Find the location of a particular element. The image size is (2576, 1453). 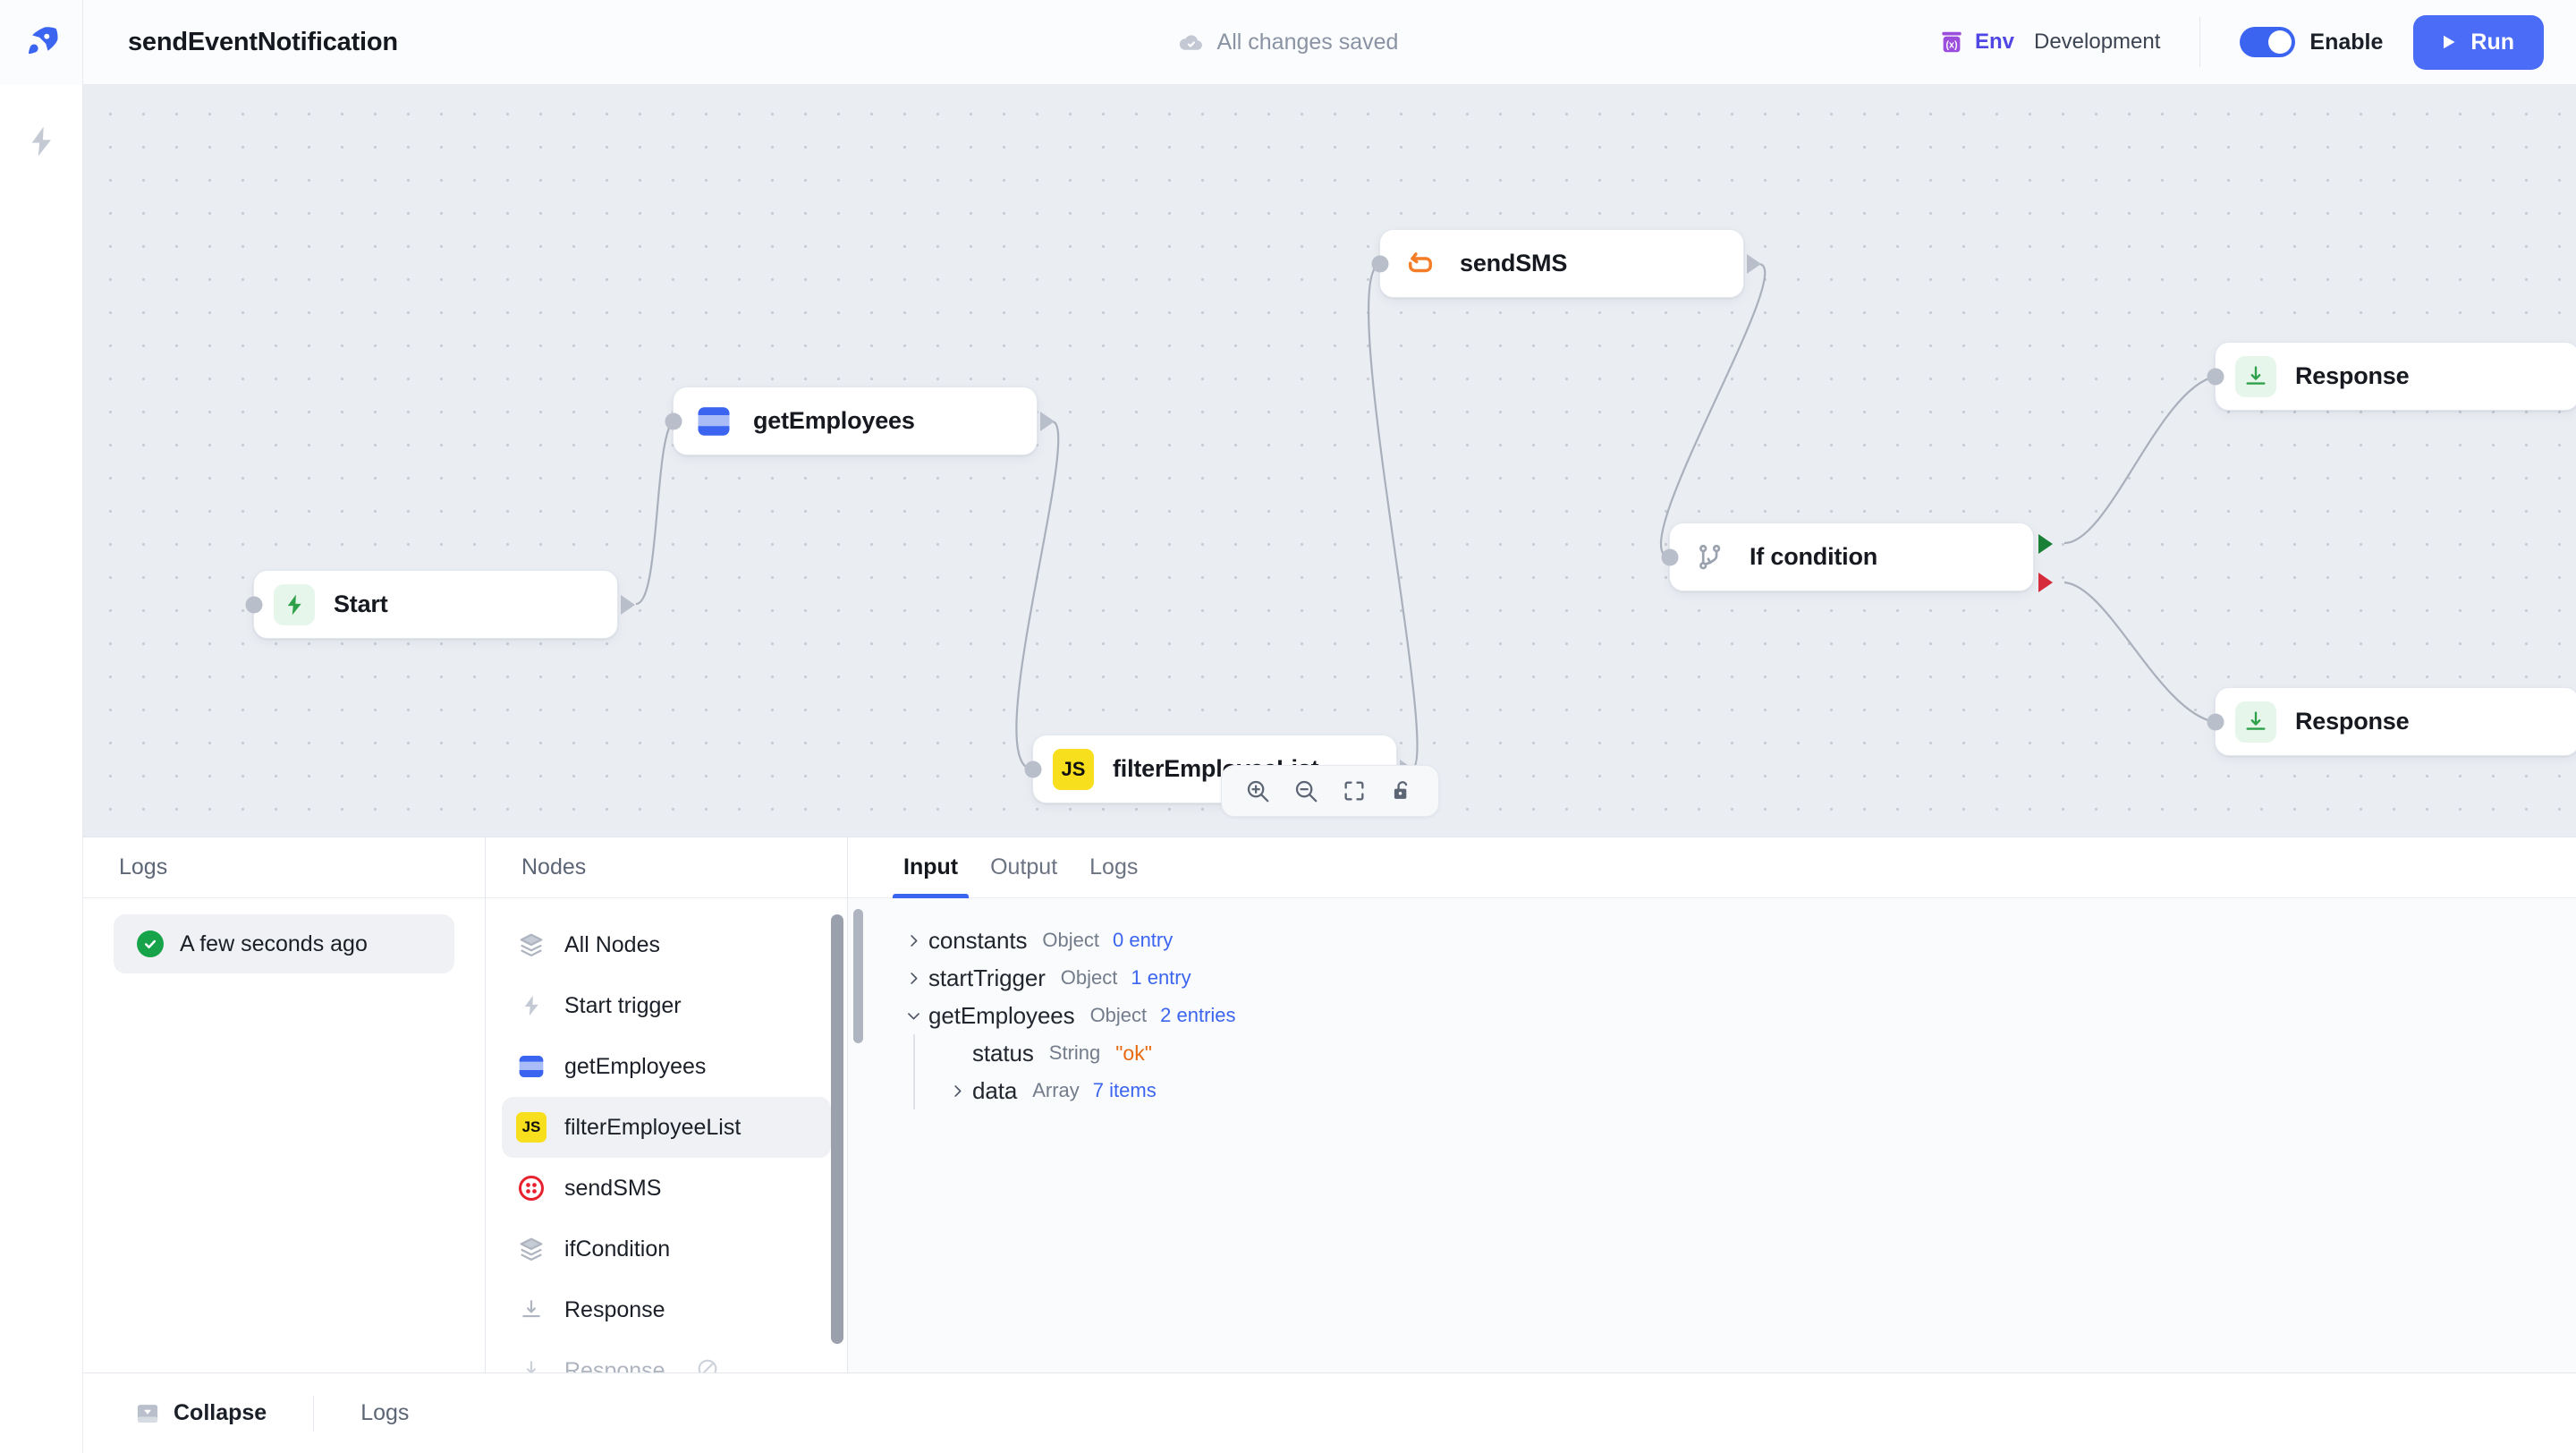

json-key: startTrigger is located at coordinates (987, 977).